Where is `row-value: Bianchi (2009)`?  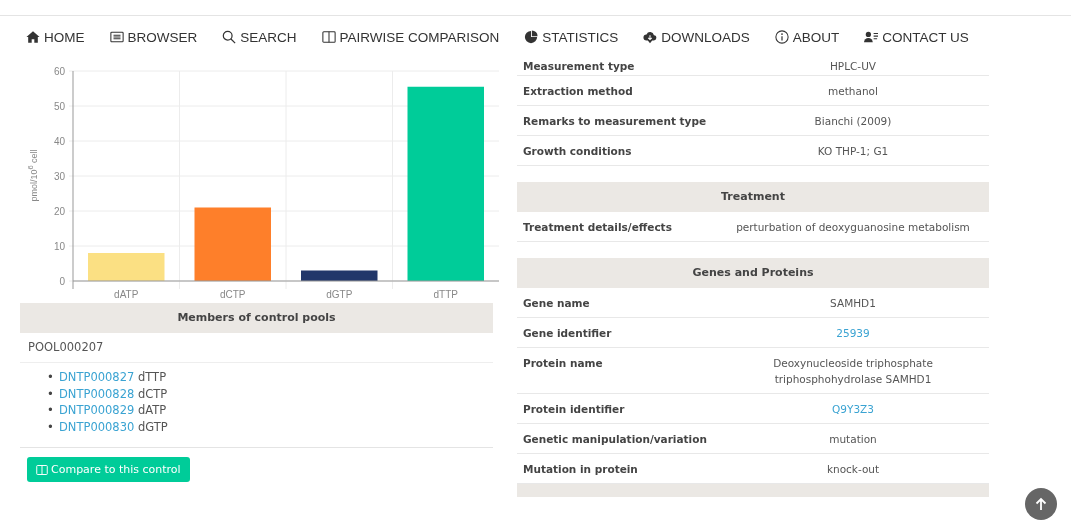 row-value: Bianchi (2009) is located at coordinates (853, 121).